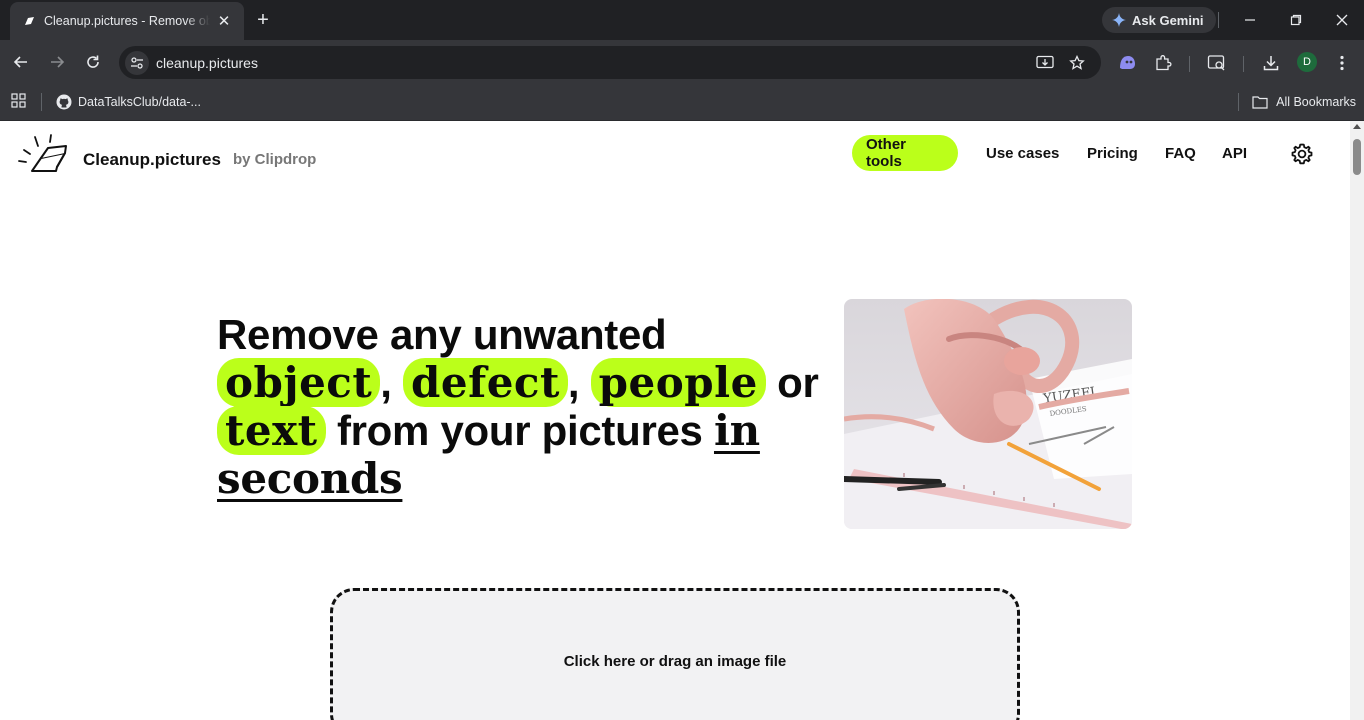 The width and height of the screenshot is (1364, 720). Describe the element at coordinates (442, 334) in the screenshot. I see `headline-part1: Remove any unwanted` at that location.